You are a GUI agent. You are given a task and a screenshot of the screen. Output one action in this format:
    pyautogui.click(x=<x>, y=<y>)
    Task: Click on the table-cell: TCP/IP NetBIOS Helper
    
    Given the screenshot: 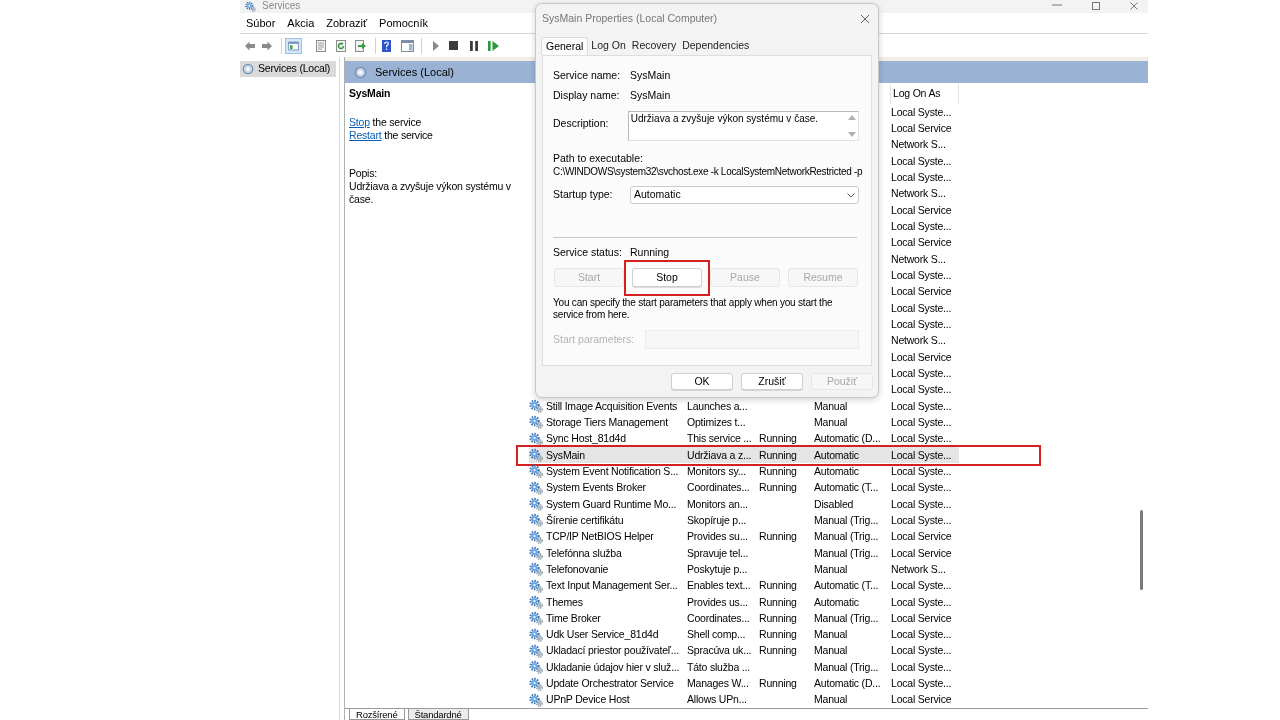 What is the action you would take?
    pyautogui.click(x=599, y=537)
    